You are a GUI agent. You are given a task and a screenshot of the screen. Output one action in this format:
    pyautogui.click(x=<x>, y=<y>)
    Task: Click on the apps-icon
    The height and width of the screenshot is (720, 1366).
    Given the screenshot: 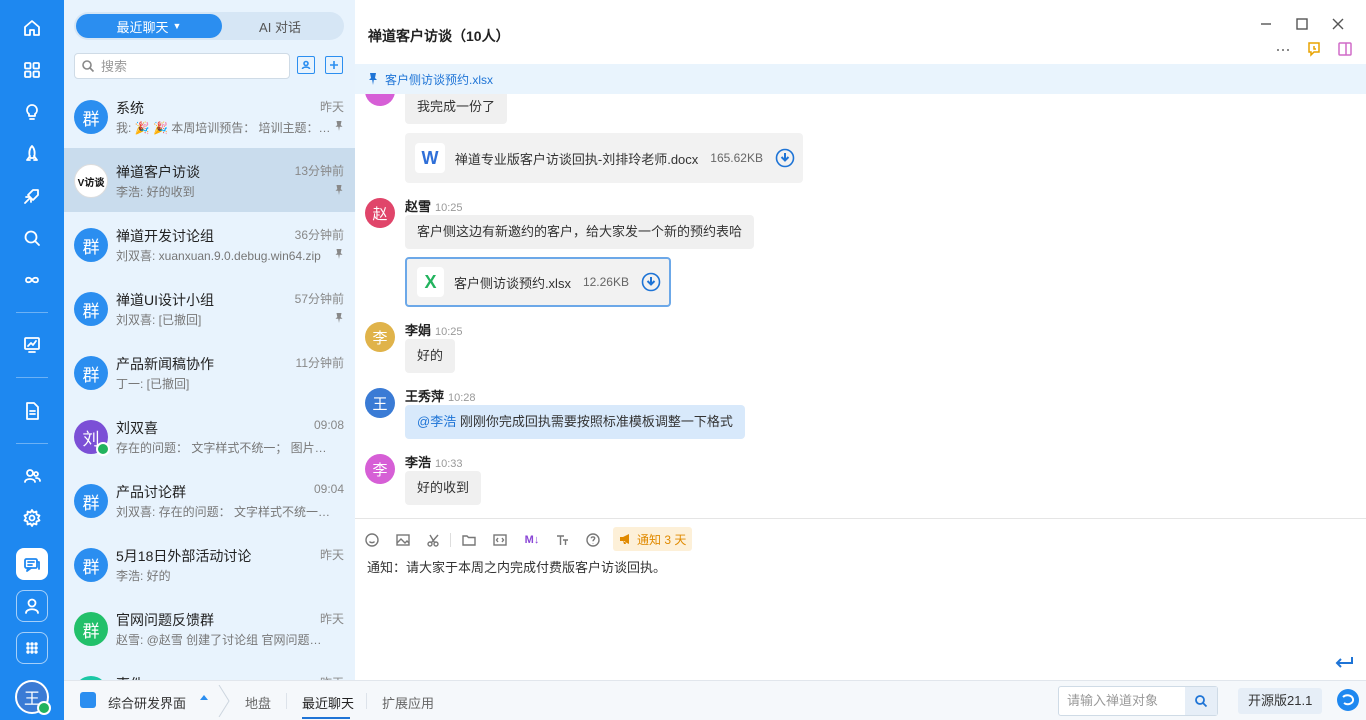 What is the action you would take?
    pyautogui.click(x=32, y=648)
    